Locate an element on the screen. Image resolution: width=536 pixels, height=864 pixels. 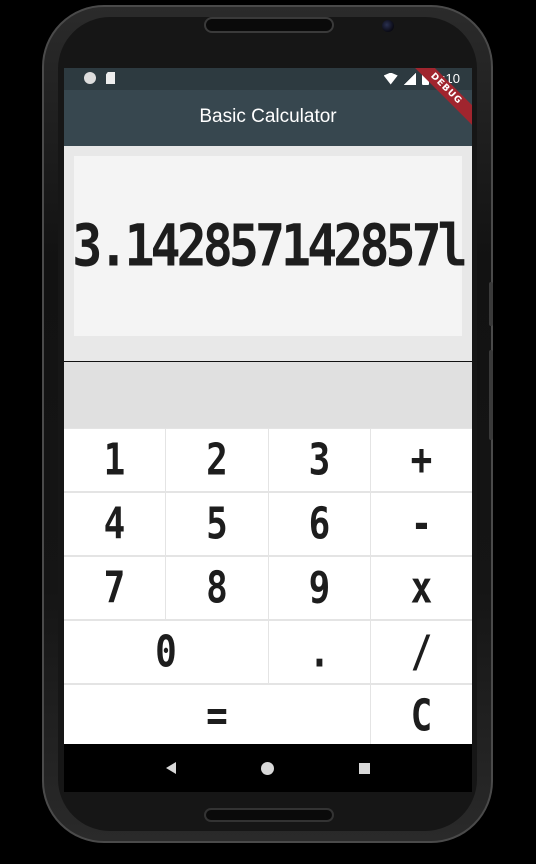
key-0: 0 is located at coordinates (166, 652).